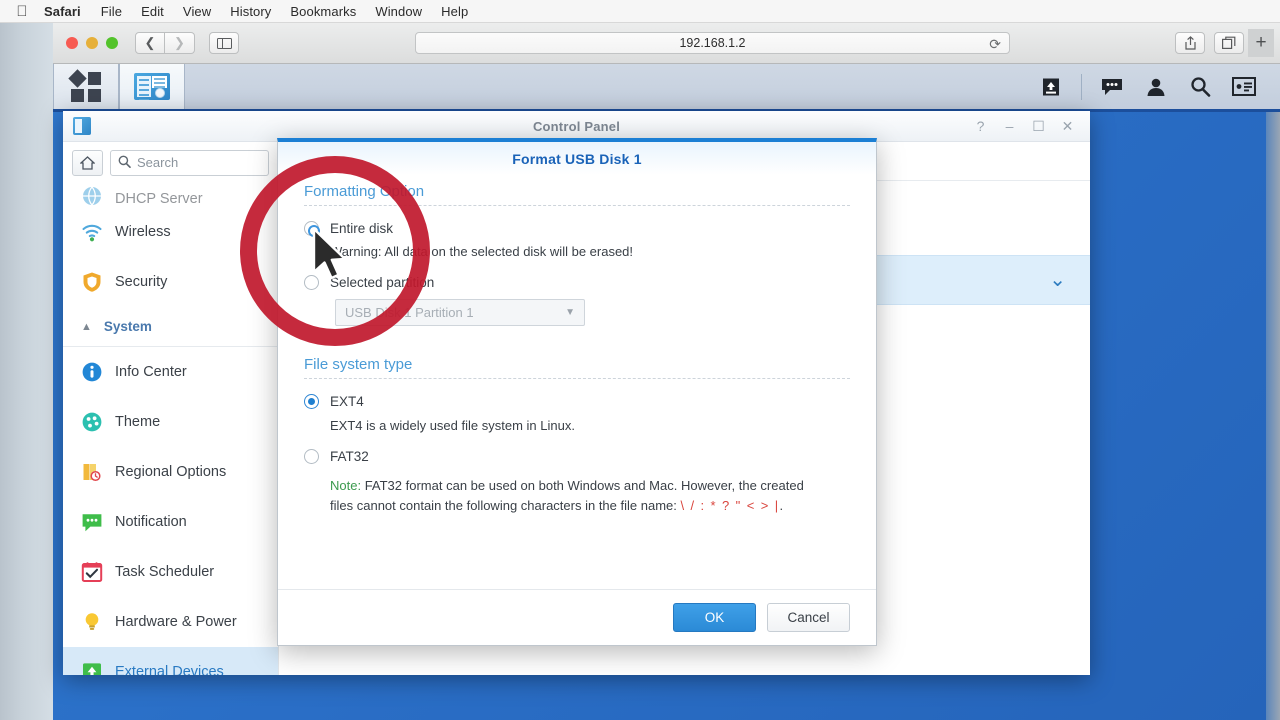 The image size is (1280, 720). I want to click on window-traffic-lights, so click(92, 43).